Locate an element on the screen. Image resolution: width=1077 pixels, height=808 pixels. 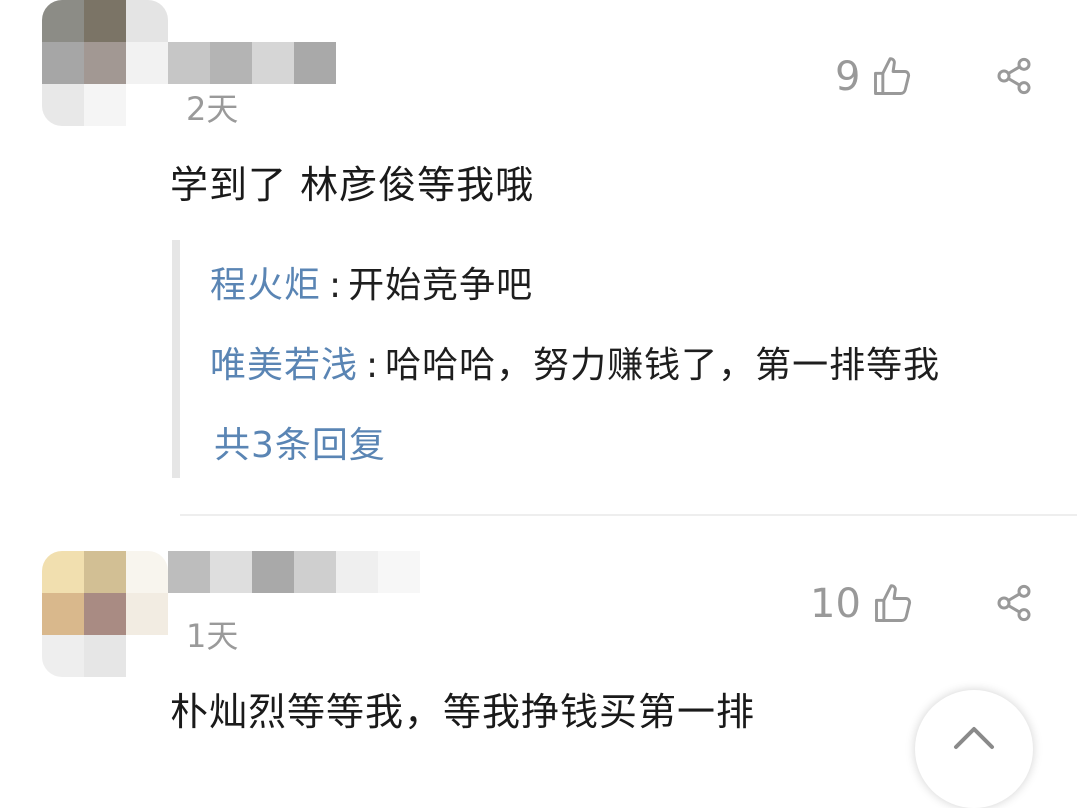
scroll-to-top-button is located at coordinates (974, 749).